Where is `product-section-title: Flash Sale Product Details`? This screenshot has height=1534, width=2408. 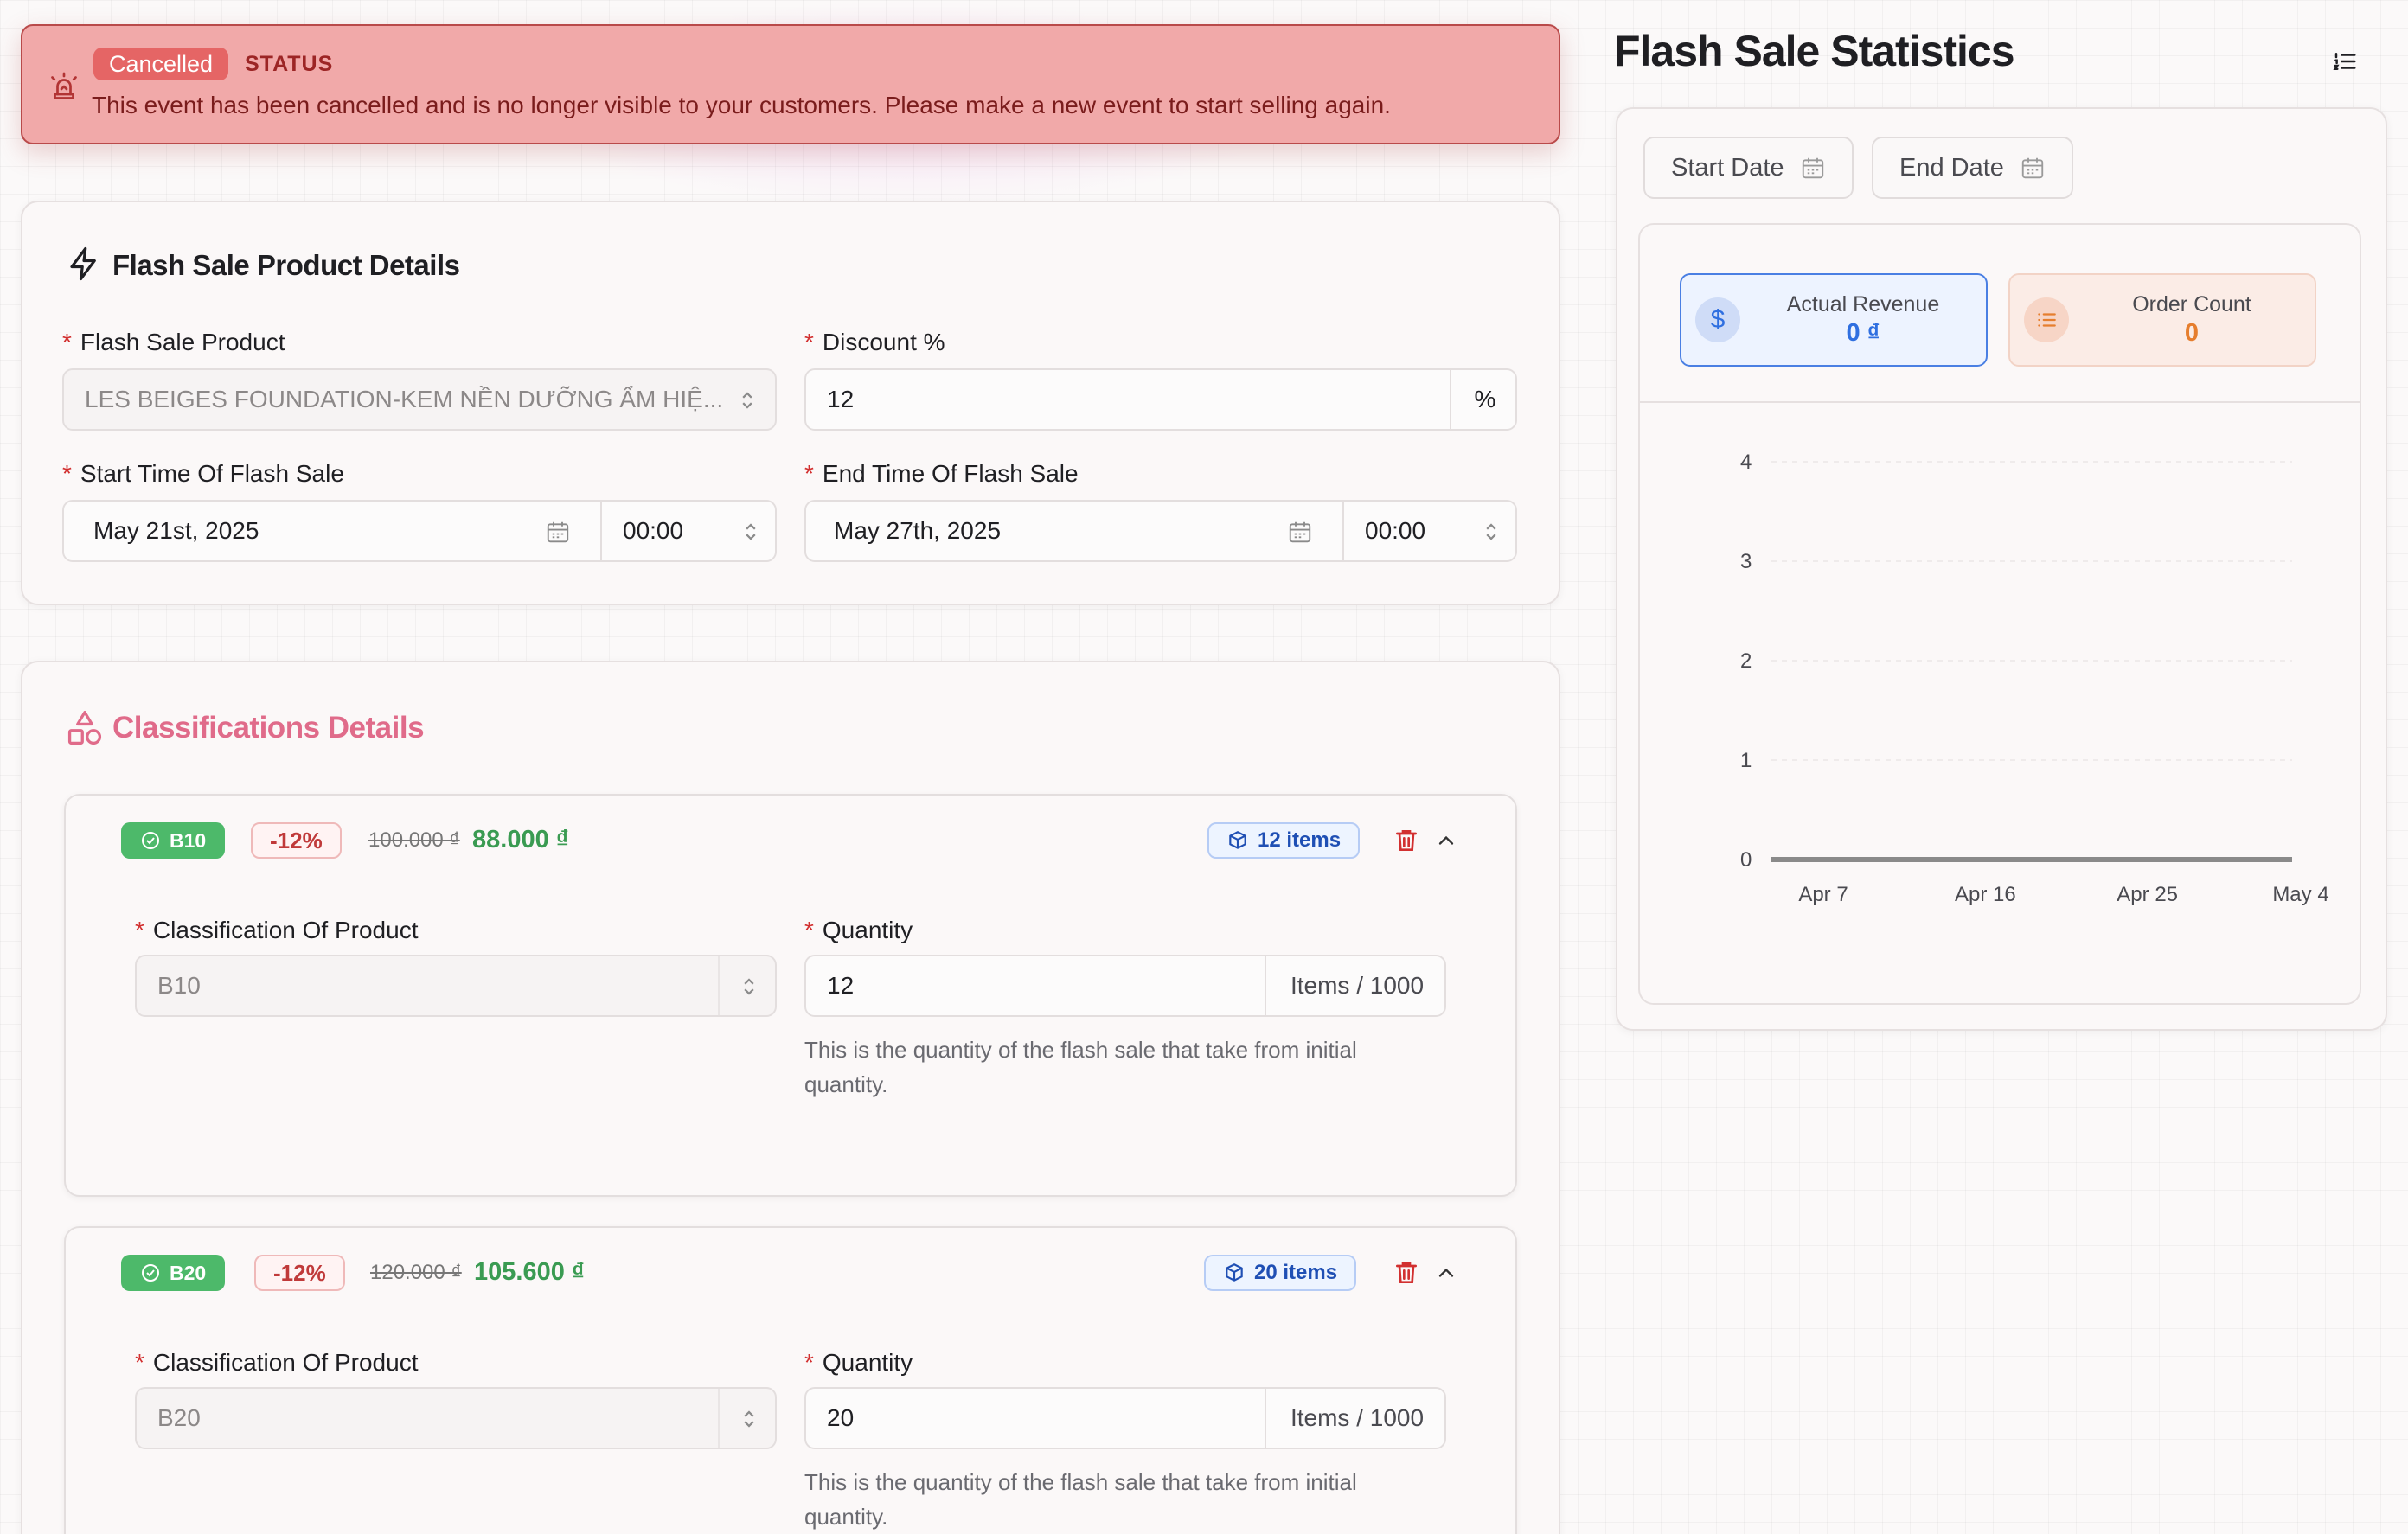 product-section-title: Flash Sale Product Details is located at coordinates (286, 265).